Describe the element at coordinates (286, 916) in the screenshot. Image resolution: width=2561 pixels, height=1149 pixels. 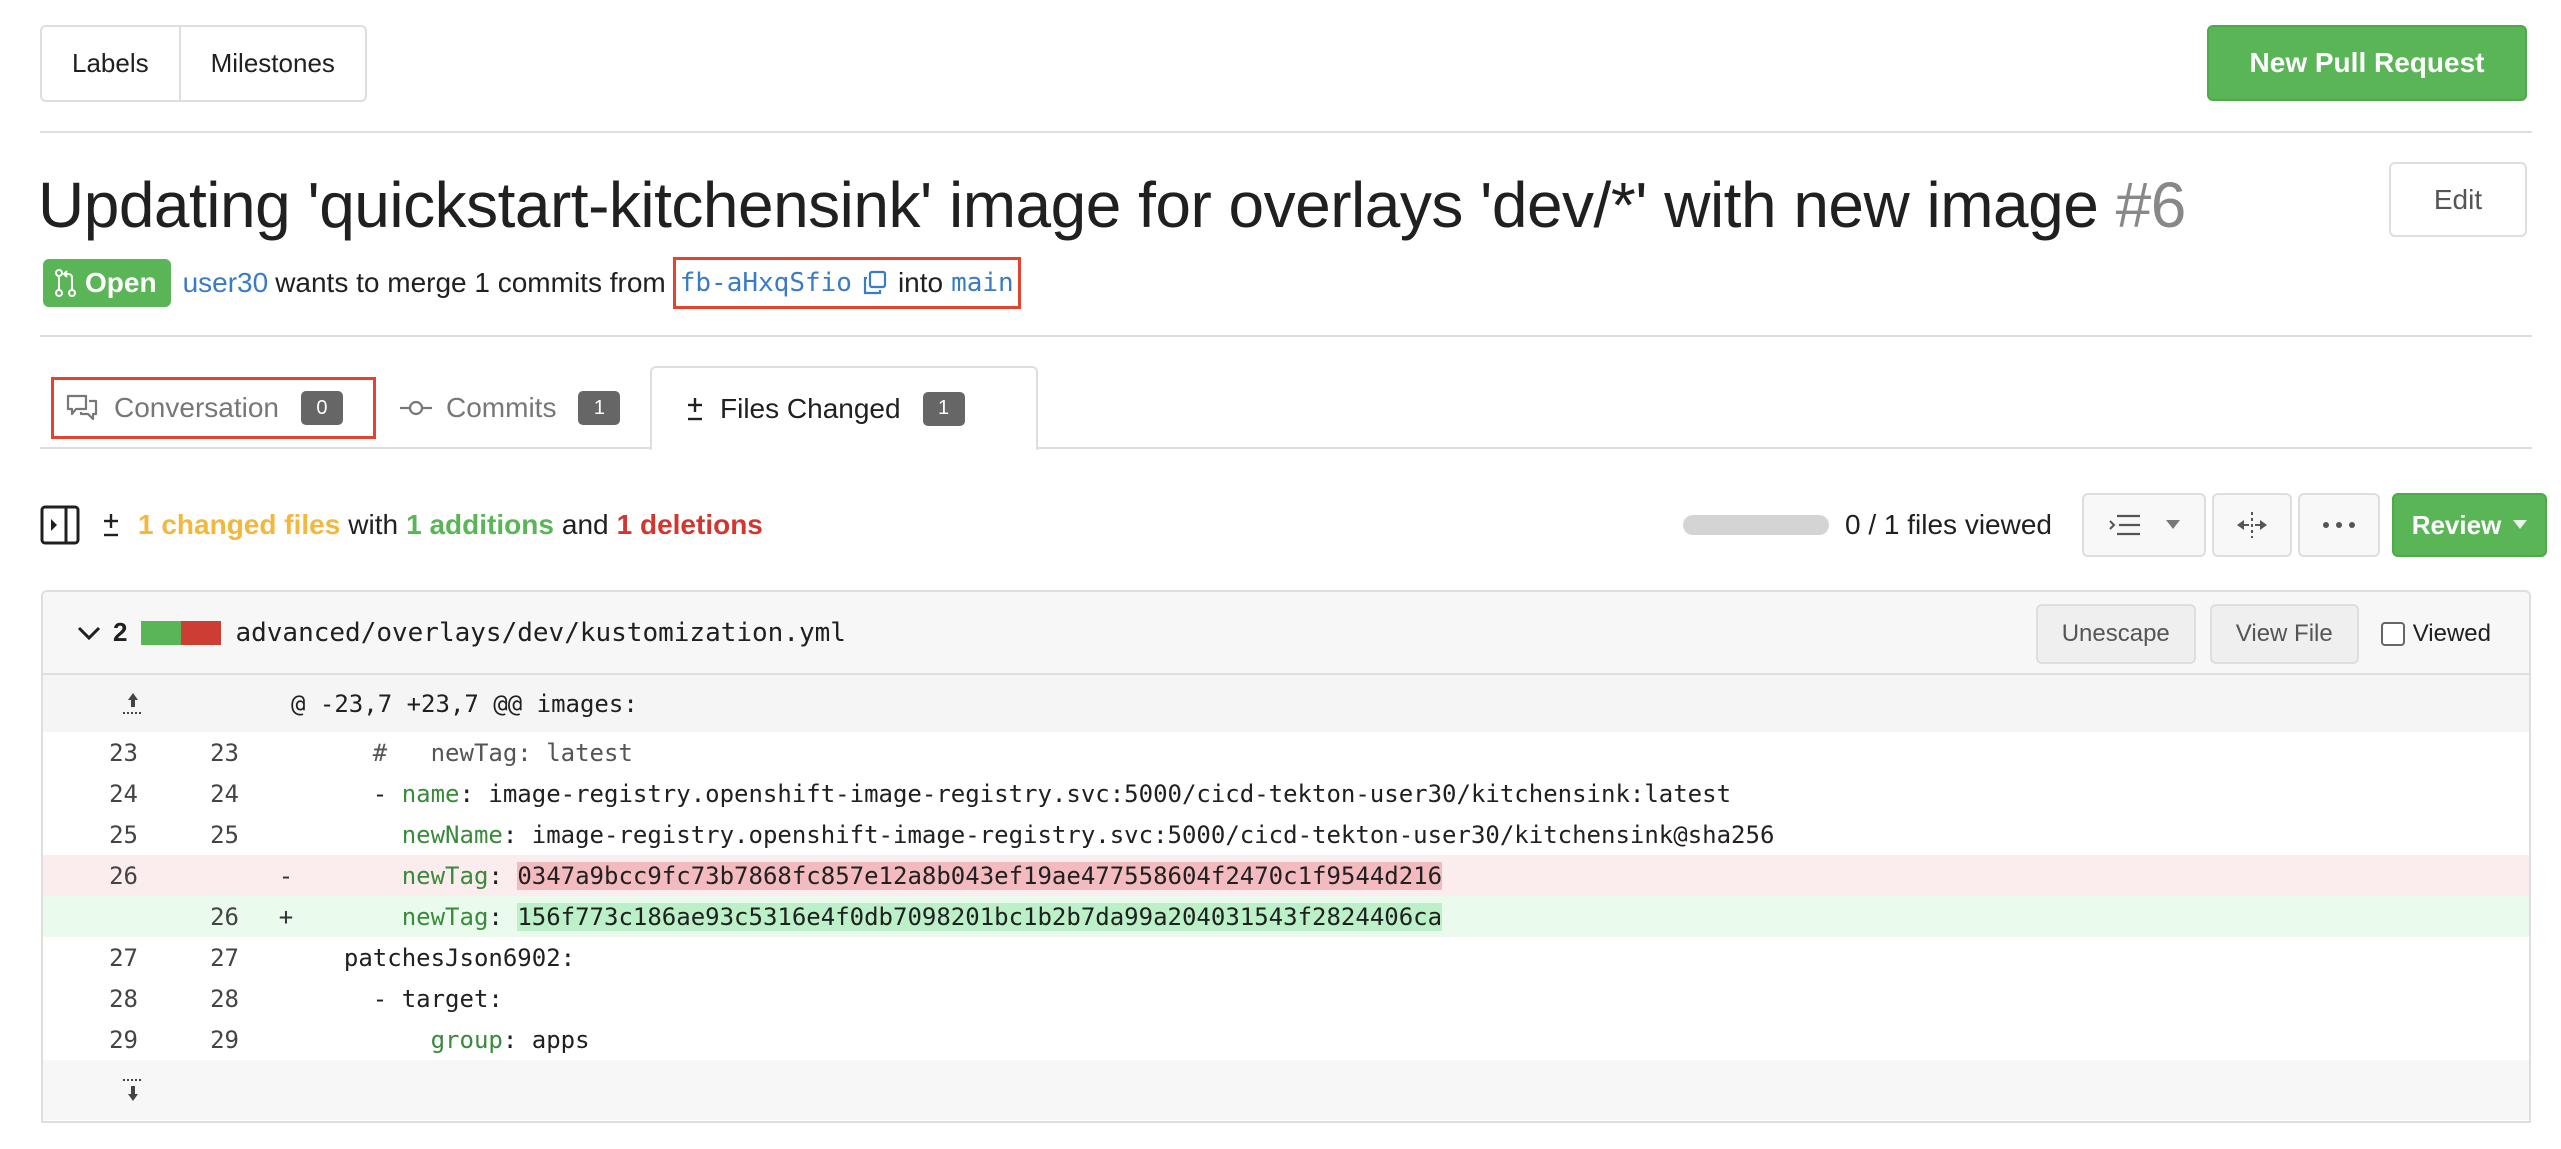
I see `diff-sign: +` at that location.